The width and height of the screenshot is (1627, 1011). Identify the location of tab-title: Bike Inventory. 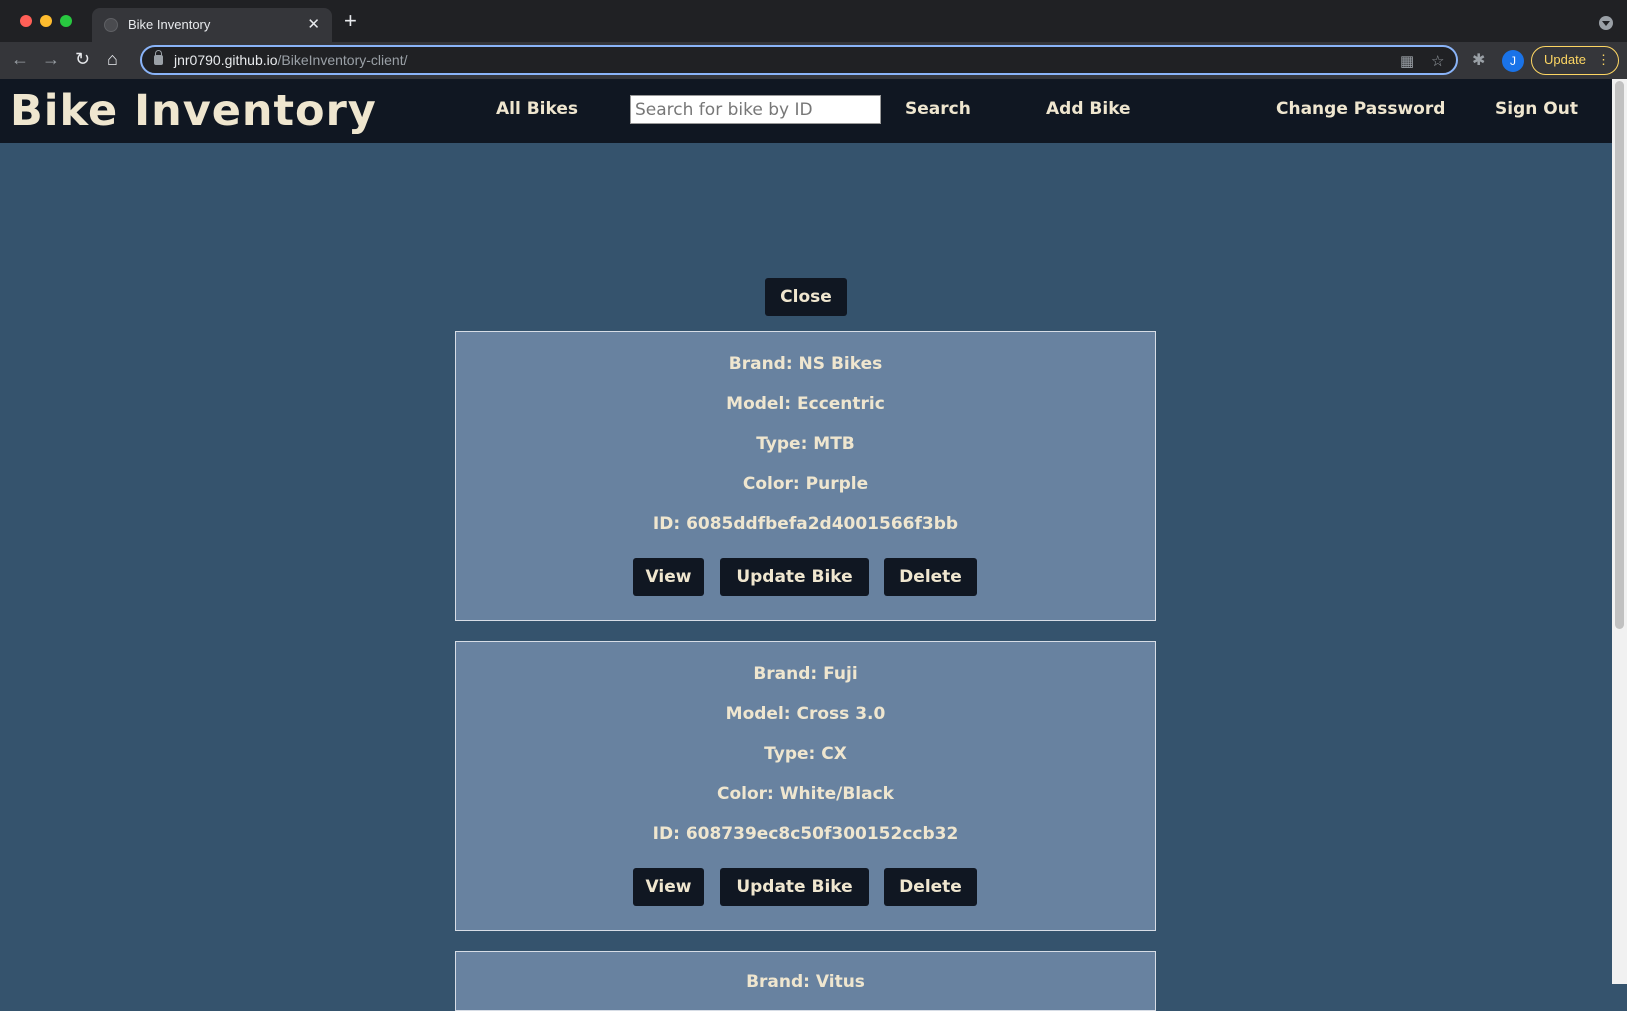
(169, 24).